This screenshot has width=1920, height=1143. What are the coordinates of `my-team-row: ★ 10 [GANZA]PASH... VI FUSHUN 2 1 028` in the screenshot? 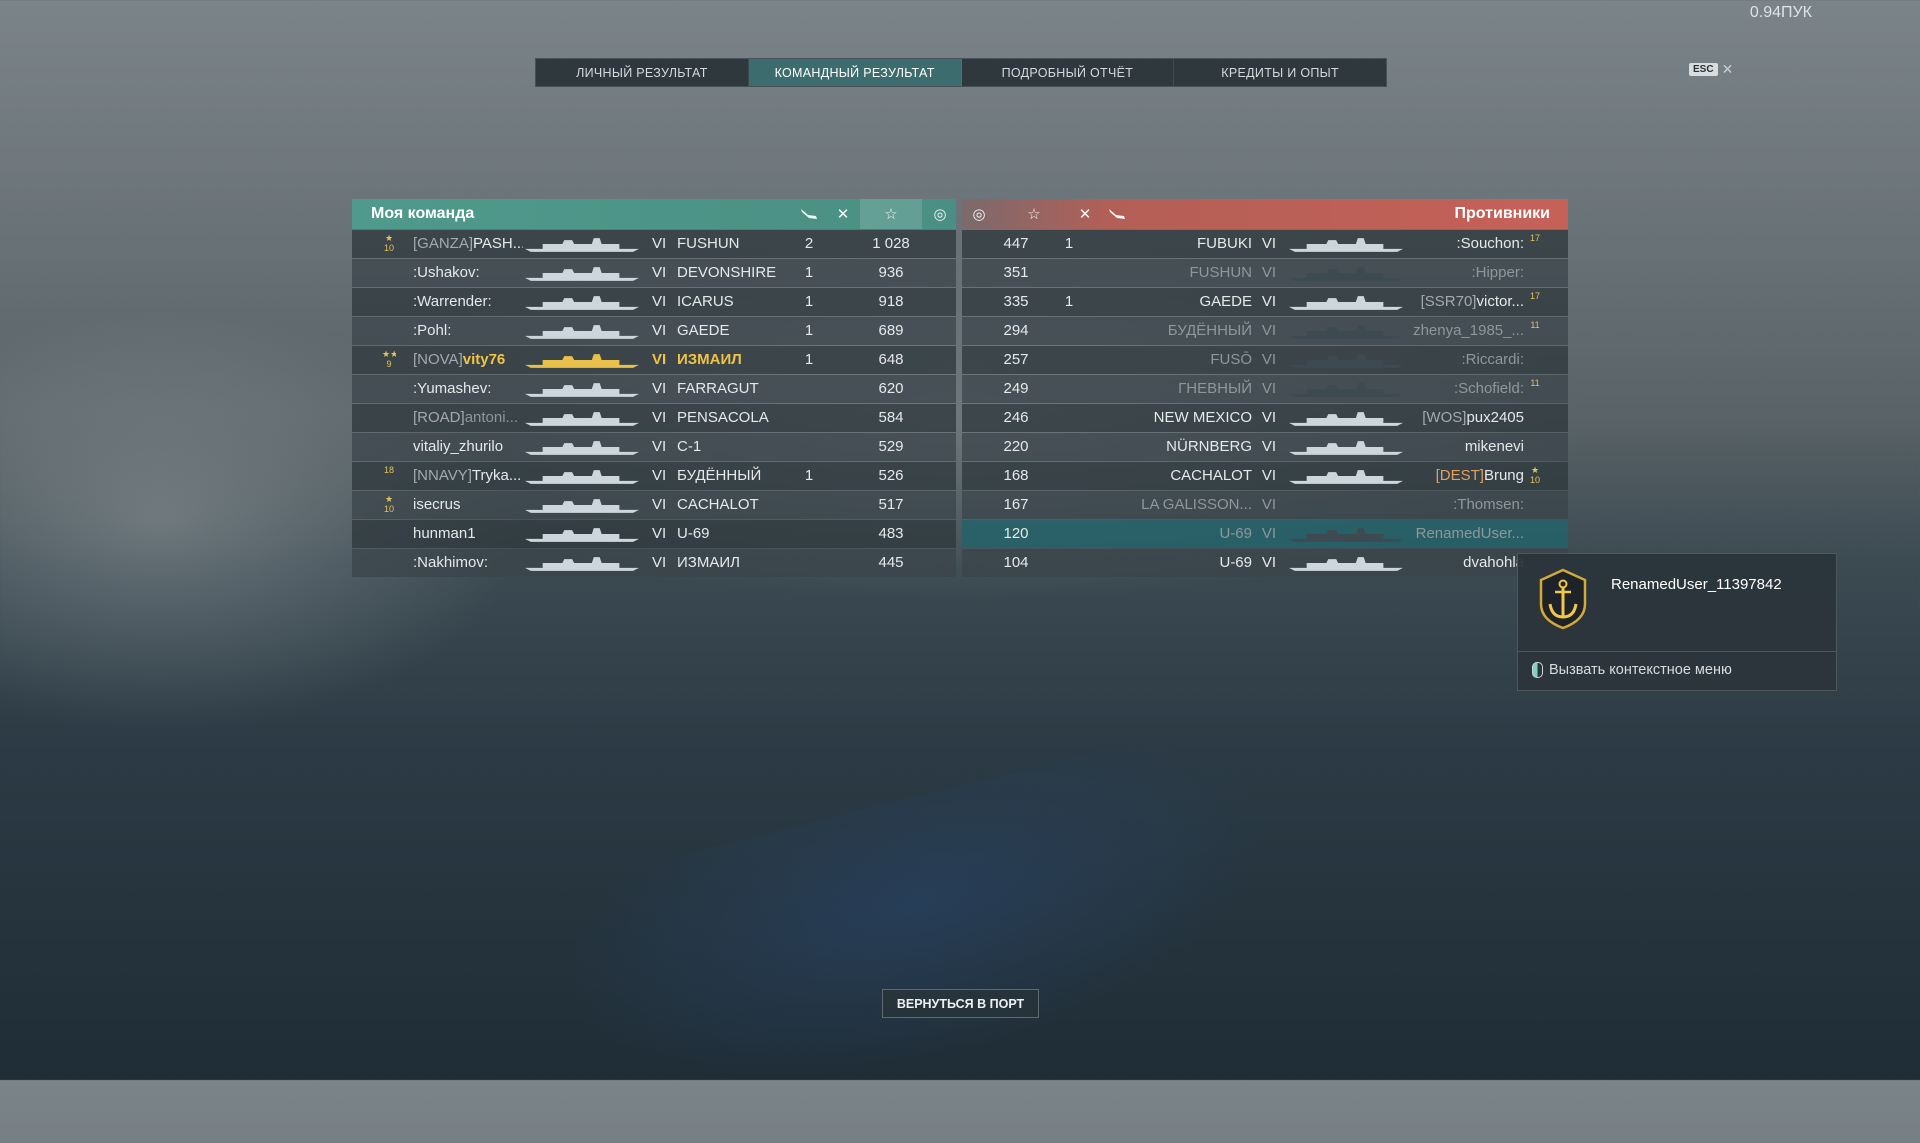 It's located at (654, 244).